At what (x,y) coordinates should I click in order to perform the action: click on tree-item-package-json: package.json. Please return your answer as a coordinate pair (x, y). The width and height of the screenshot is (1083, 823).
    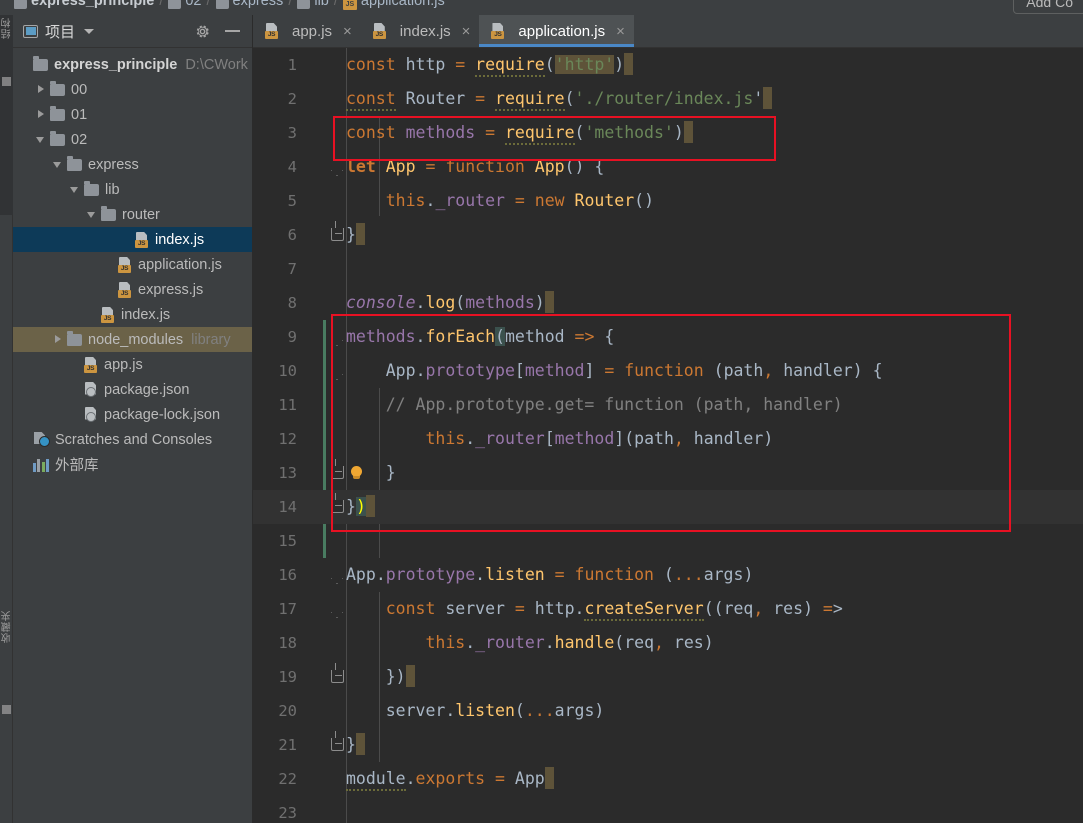
    Looking at the image, I should click on (132, 389).